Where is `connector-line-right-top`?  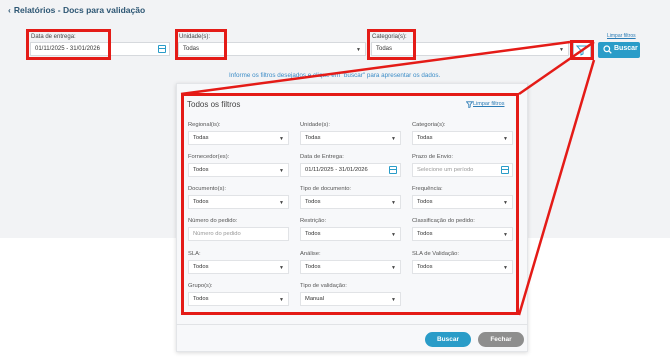 connector-line-right-top is located at coordinates (556, 68).